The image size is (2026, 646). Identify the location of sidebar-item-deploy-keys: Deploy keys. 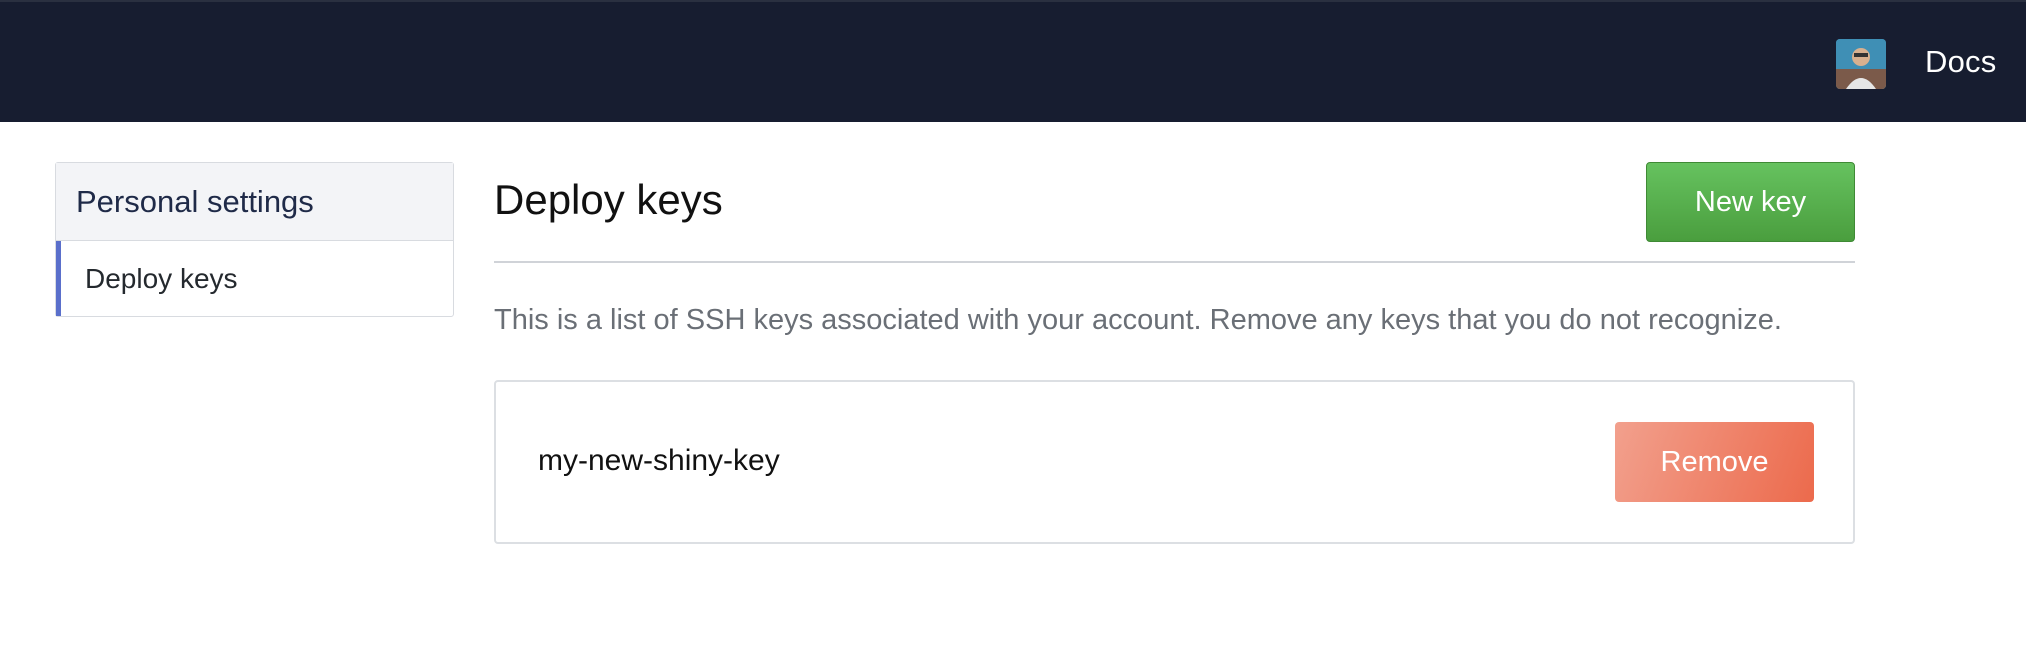
(254, 278).